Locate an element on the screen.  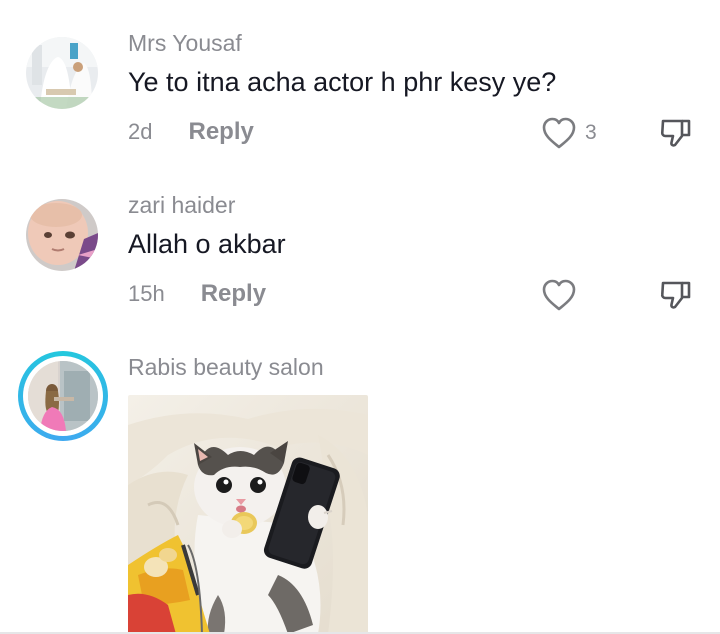
comment-text: Allah o akbar is located at coordinates (207, 244).